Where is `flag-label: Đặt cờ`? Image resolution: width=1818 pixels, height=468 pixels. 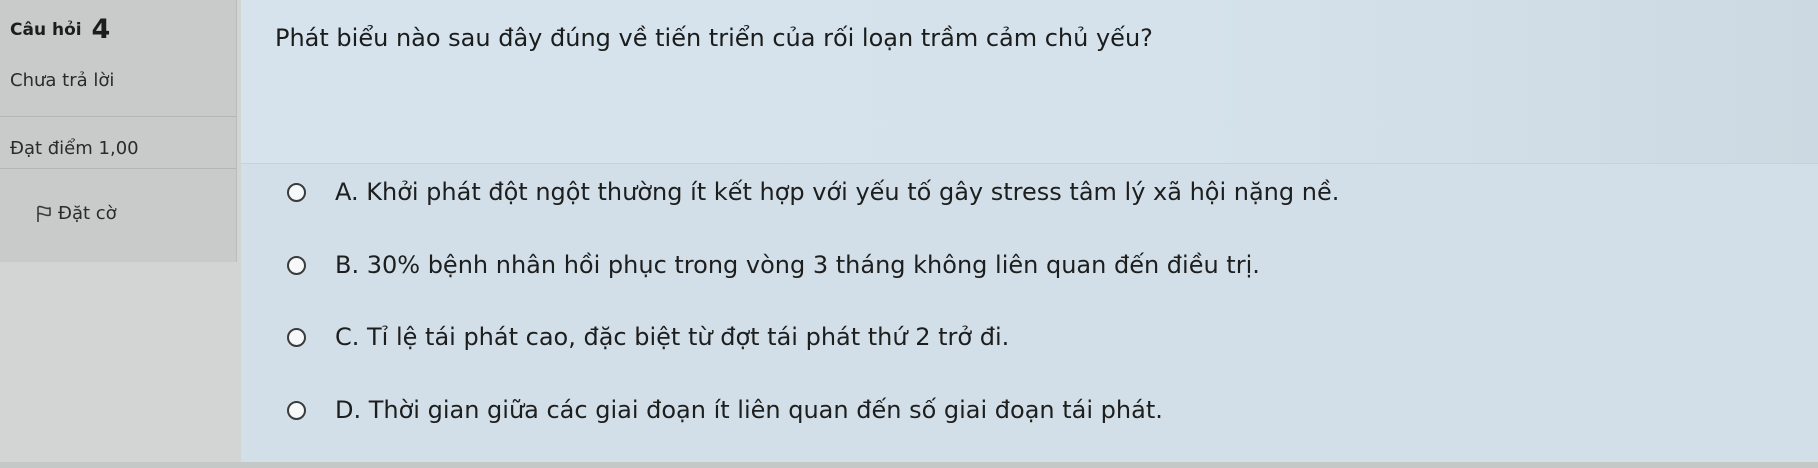 flag-label: Đặt cờ is located at coordinates (87, 213).